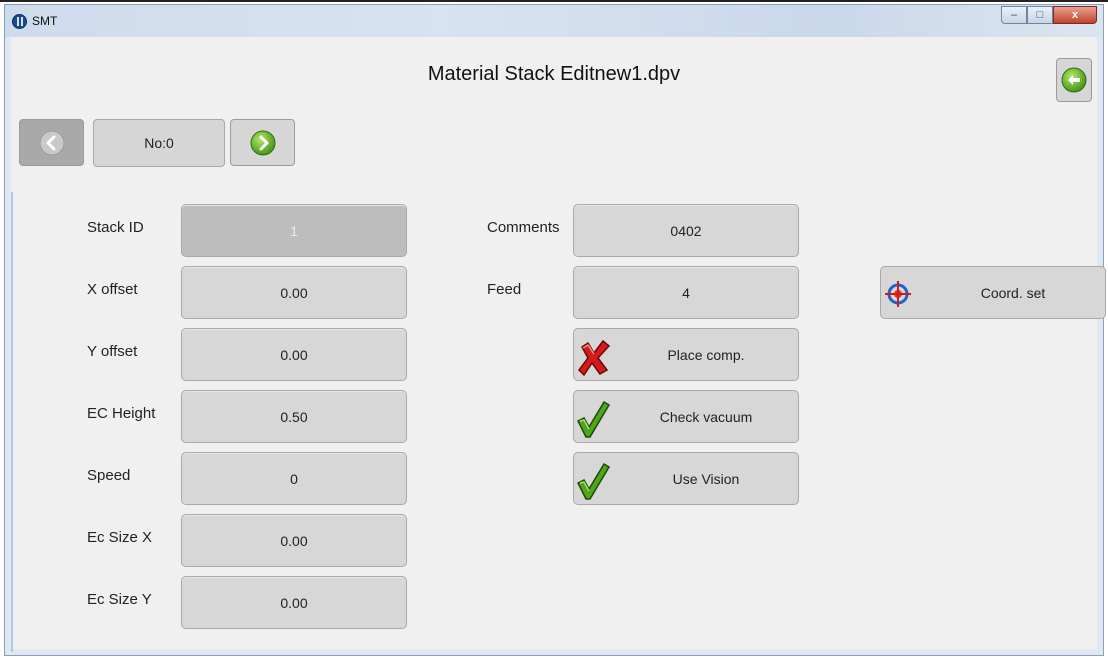  Describe the element at coordinates (294, 478) in the screenshot. I see `speed-field: 0` at that location.